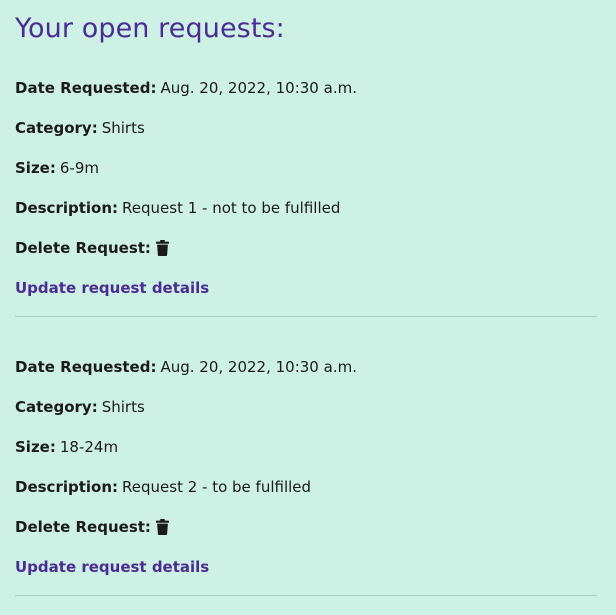 Image resolution: width=616 pixels, height=615 pixels. What do you see at coordinates (89, 447) in the screenshot?
I see `size-value: 18-24m` at bounding box center [89, 447].